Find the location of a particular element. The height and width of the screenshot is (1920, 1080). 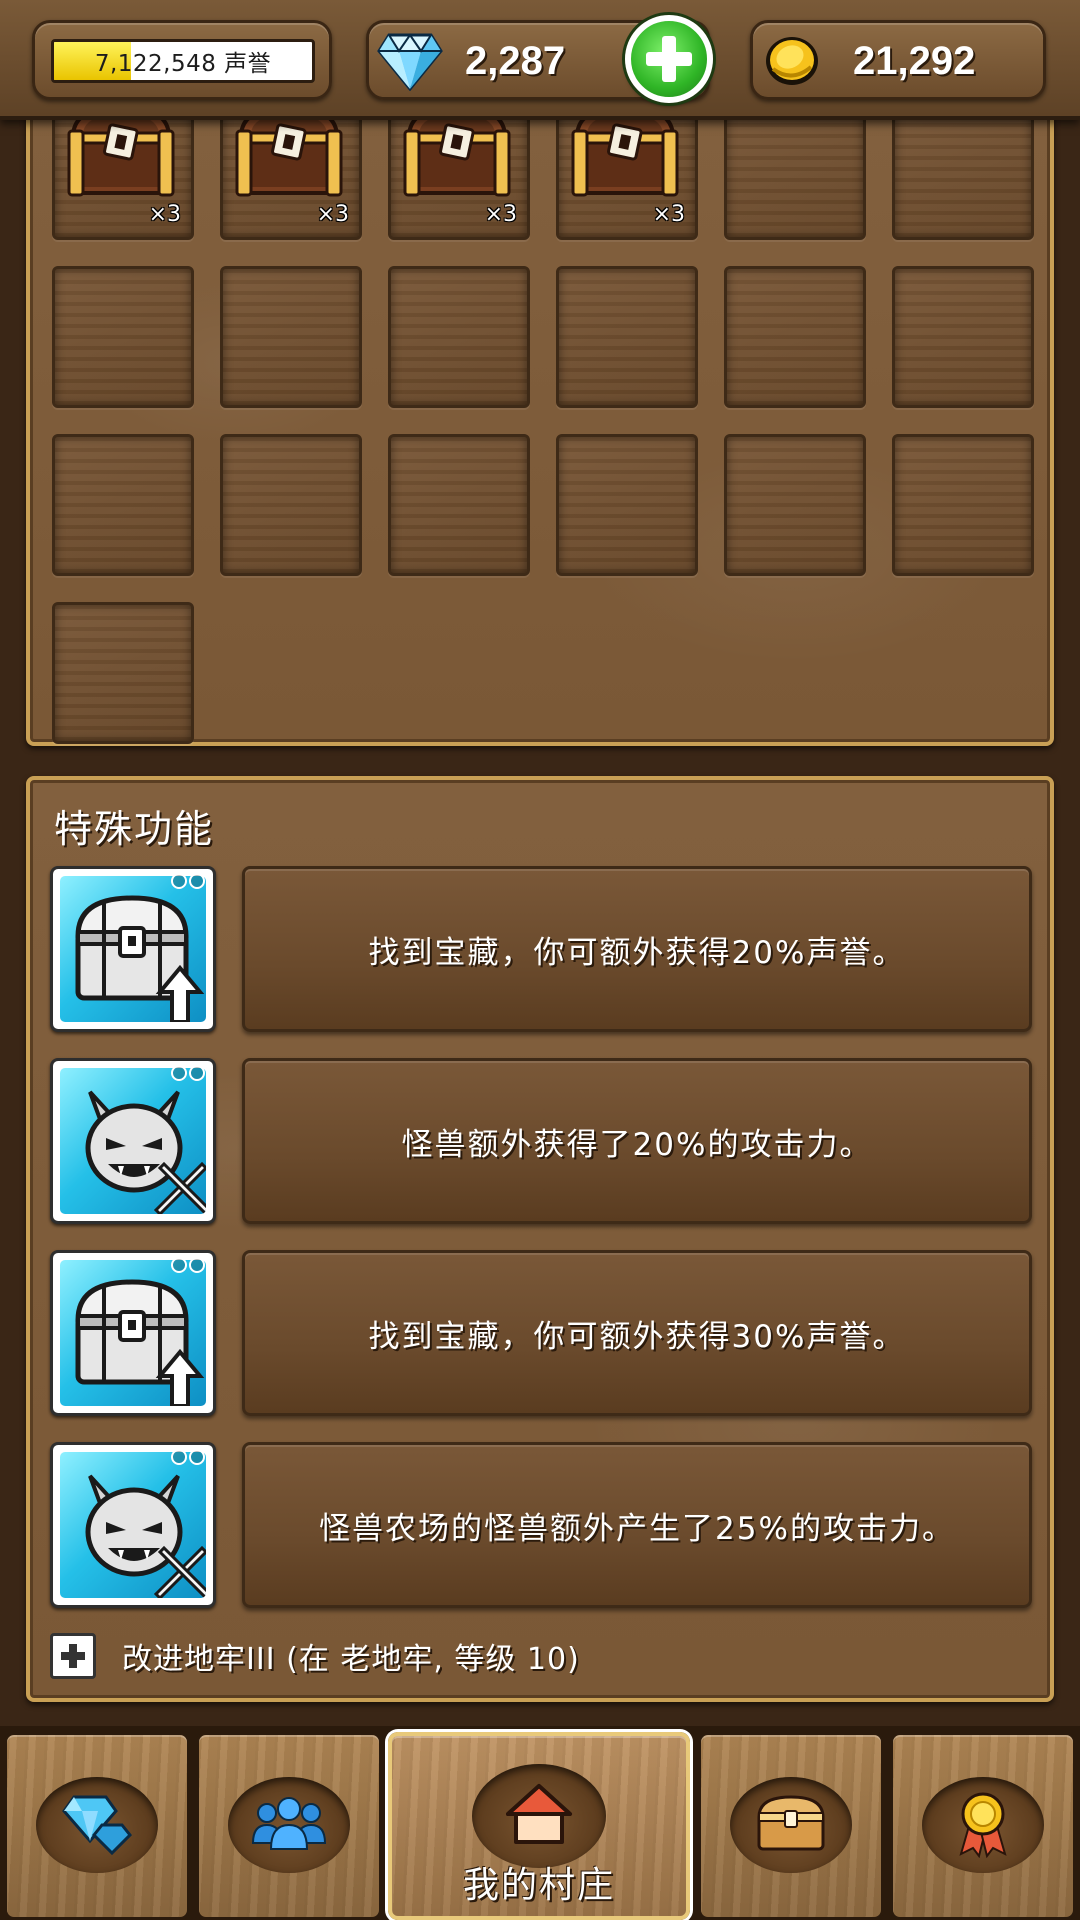

nav-tab-house: 我的村庄 is located at coordinates (539, 1826).